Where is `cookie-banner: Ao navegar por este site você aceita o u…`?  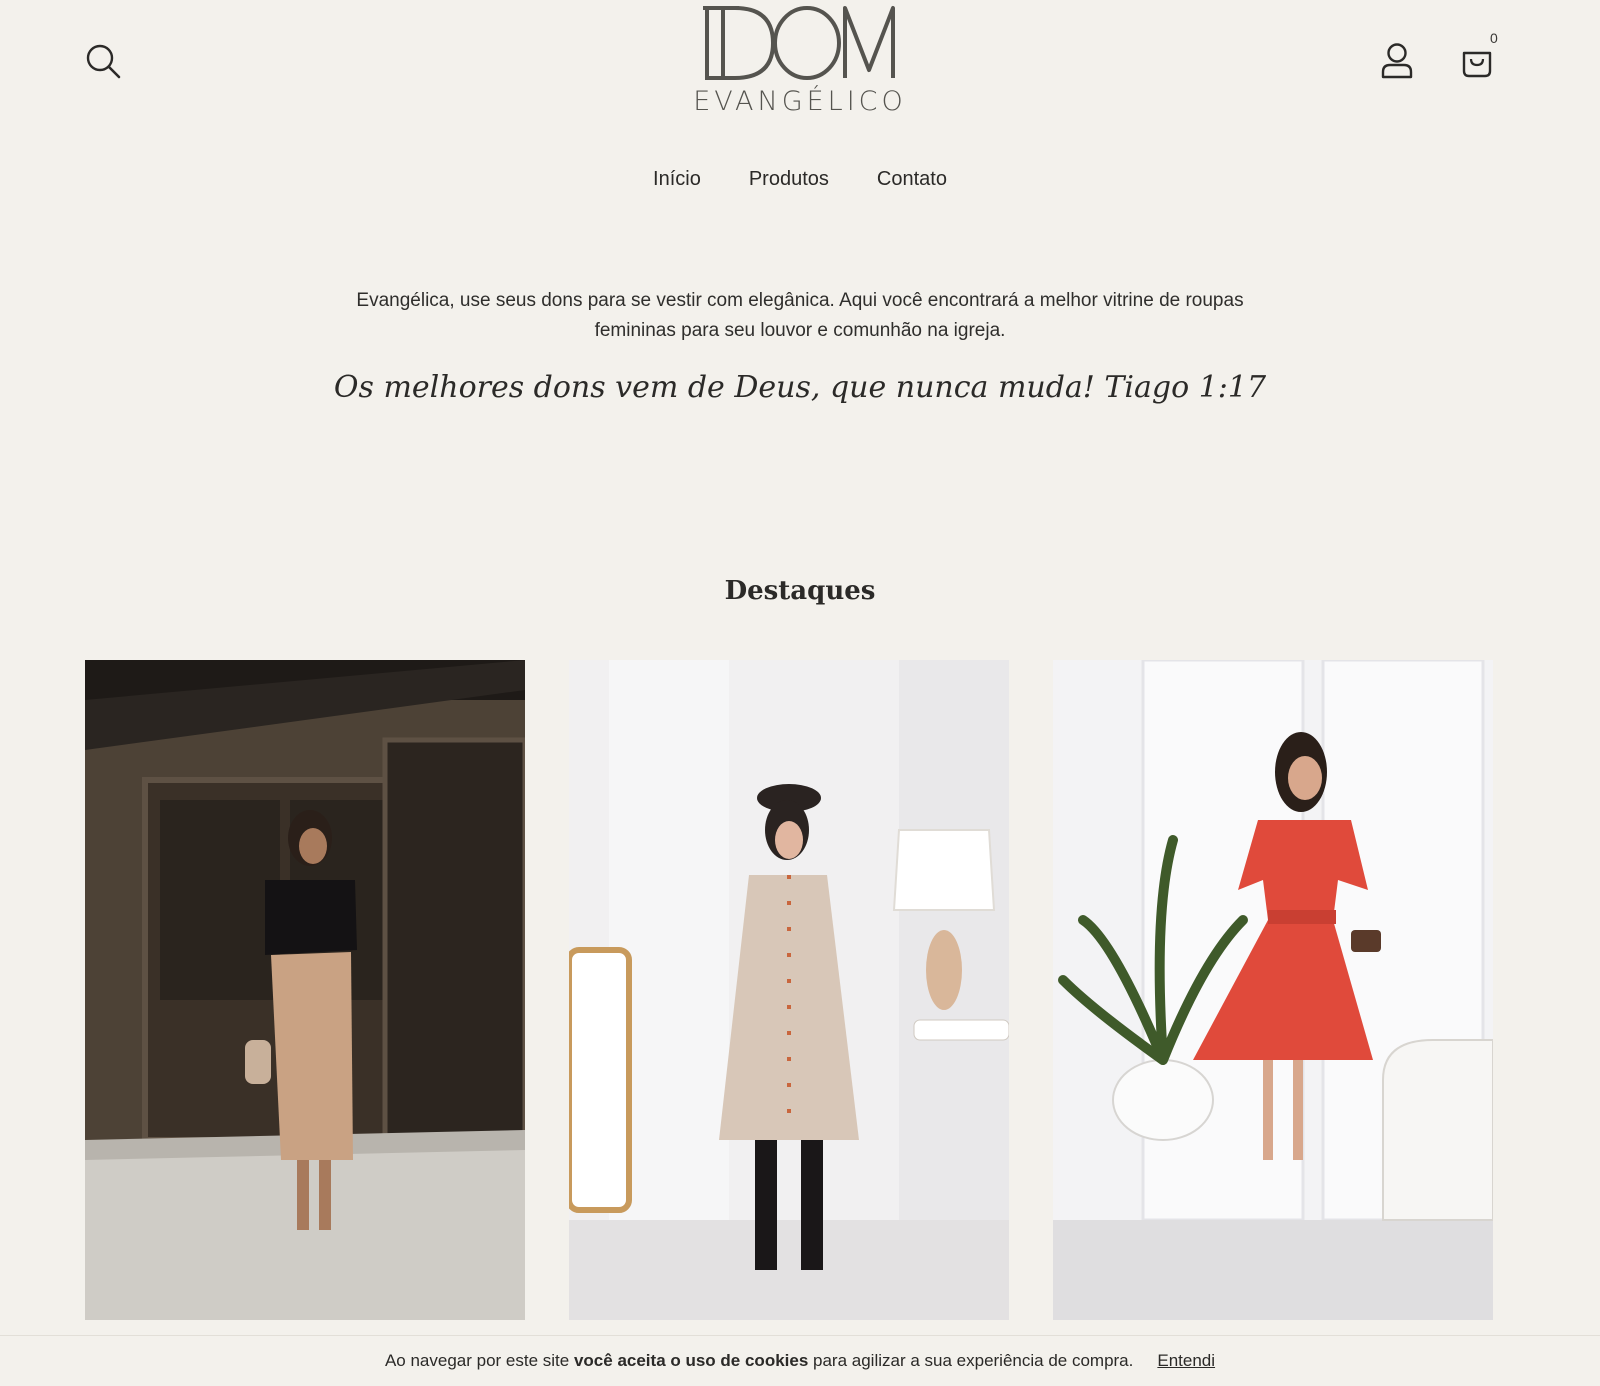 cookie-banner: Ao navegar por este site você aceita o u… is located at coordinates (800, 1360).